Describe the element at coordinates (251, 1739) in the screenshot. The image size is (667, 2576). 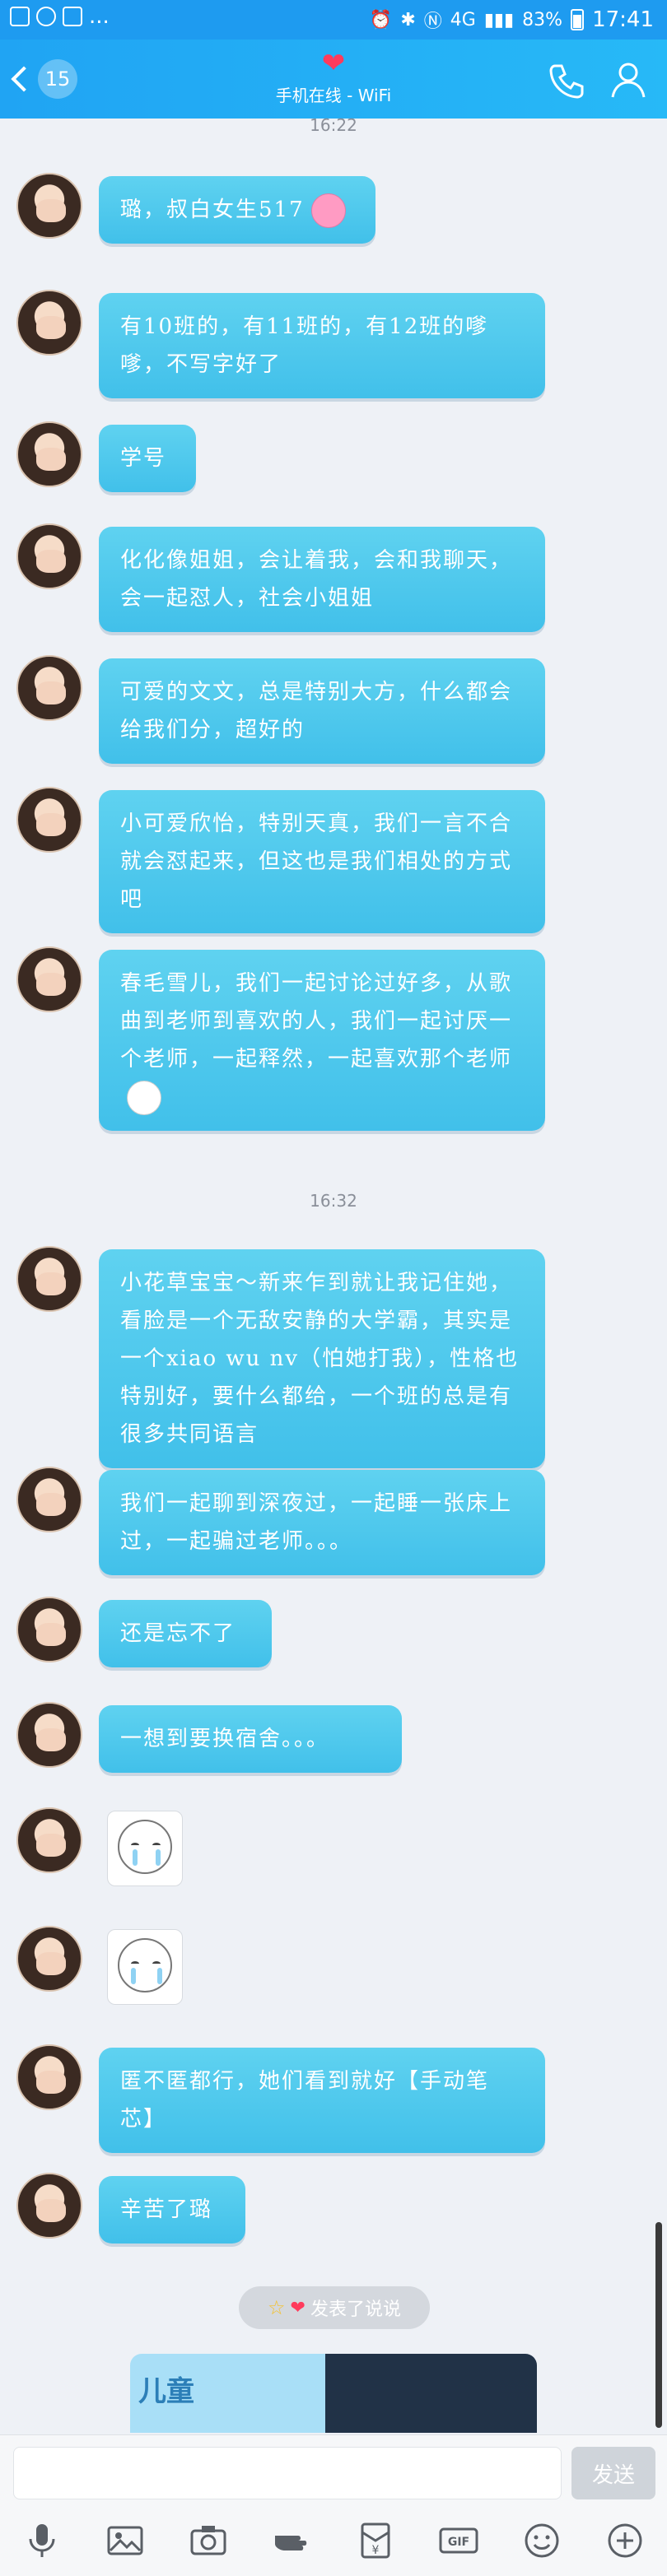
I see `message-bubble: 一想到要换宿舍。。。` at that location.